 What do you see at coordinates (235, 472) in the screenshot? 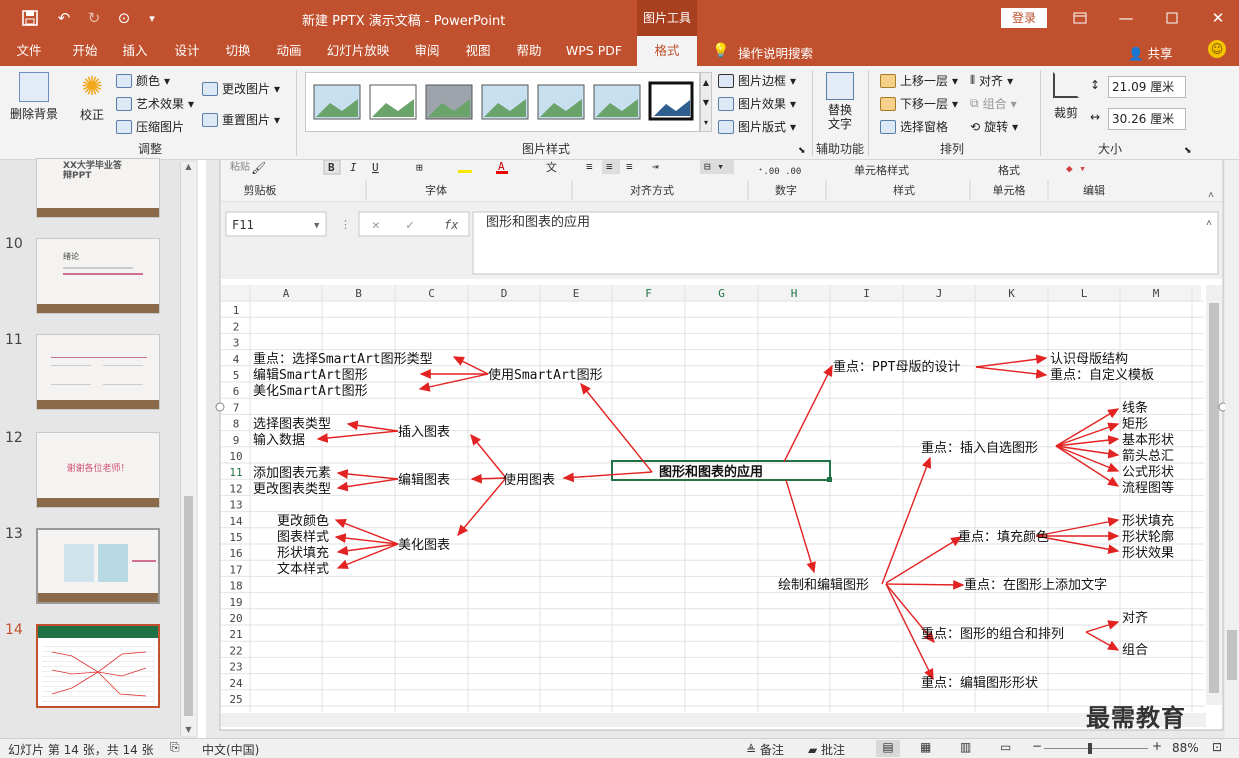
I see `row-header-11: 11` at bounding box center [235, 472].